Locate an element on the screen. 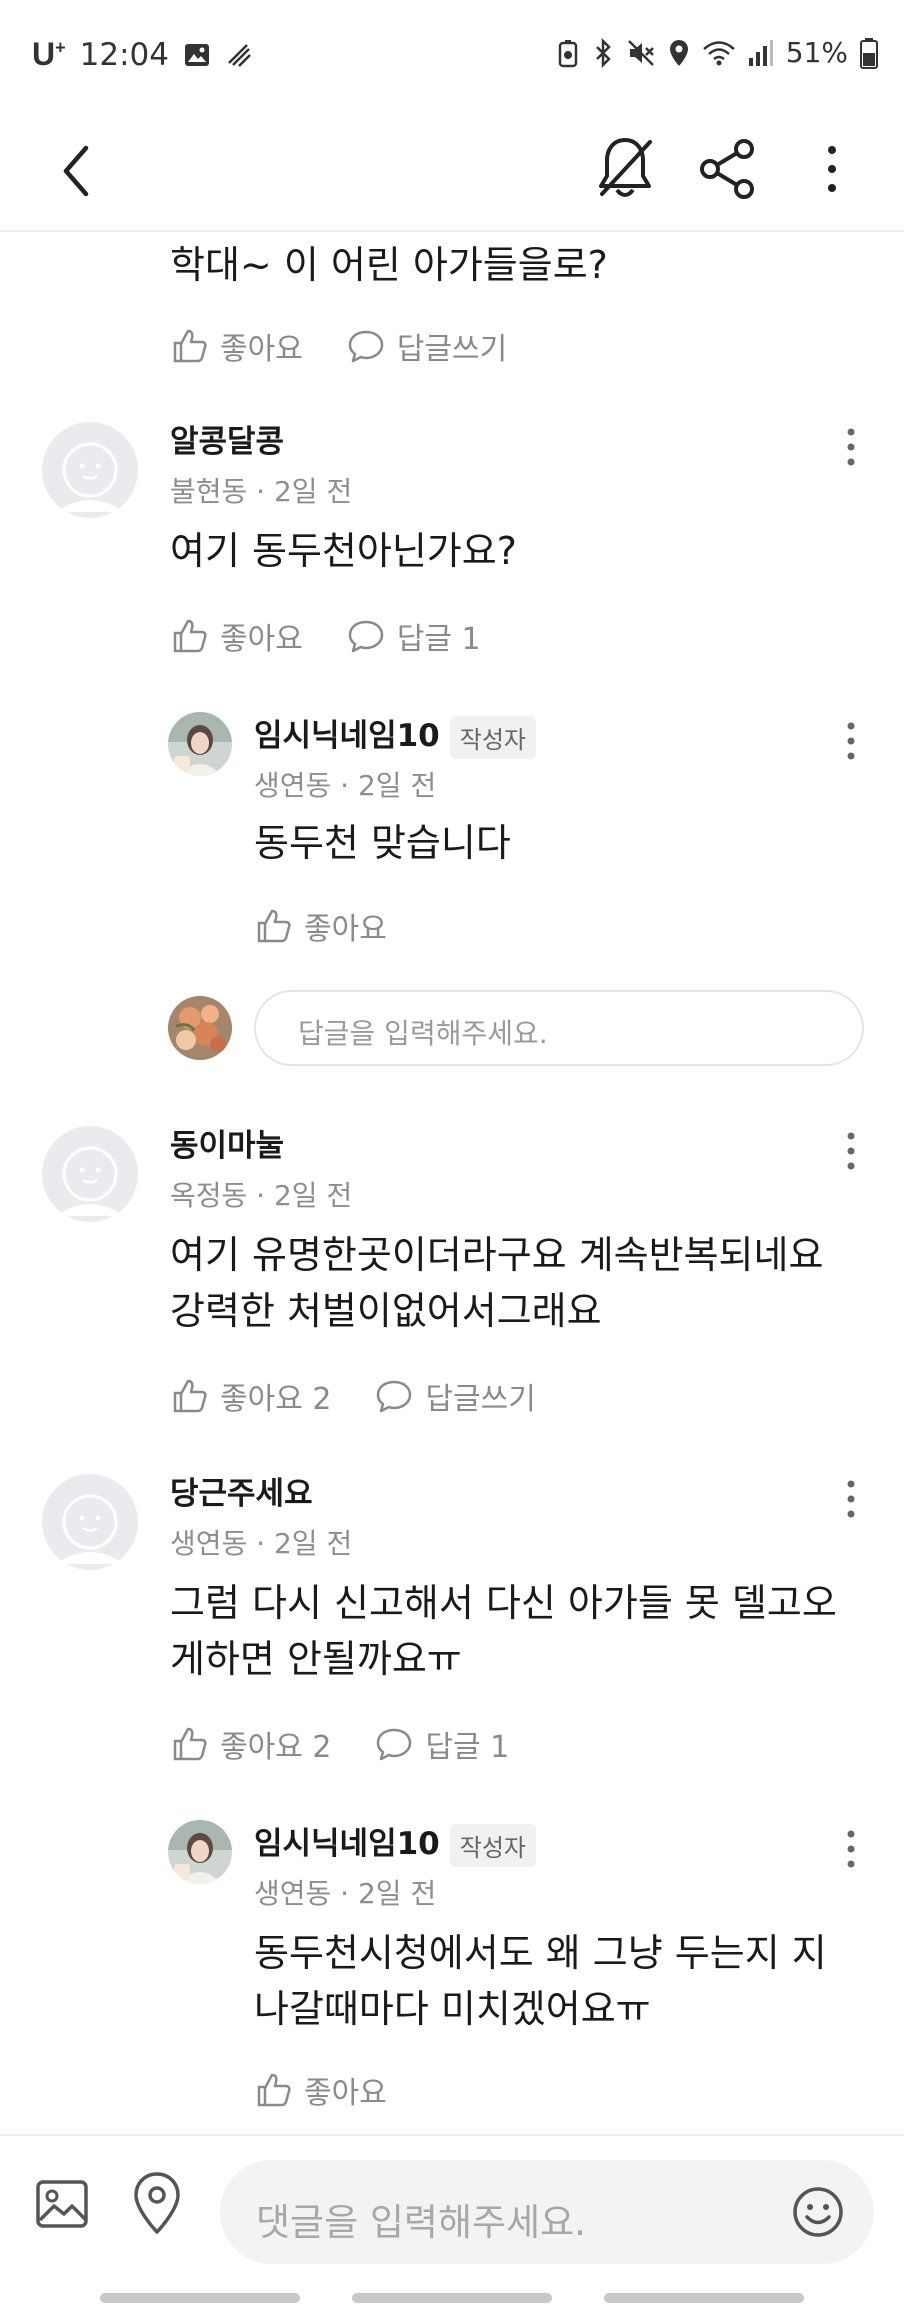  comment-text: 여기 동두천아닌가요? is located at coordinates (343, 551).